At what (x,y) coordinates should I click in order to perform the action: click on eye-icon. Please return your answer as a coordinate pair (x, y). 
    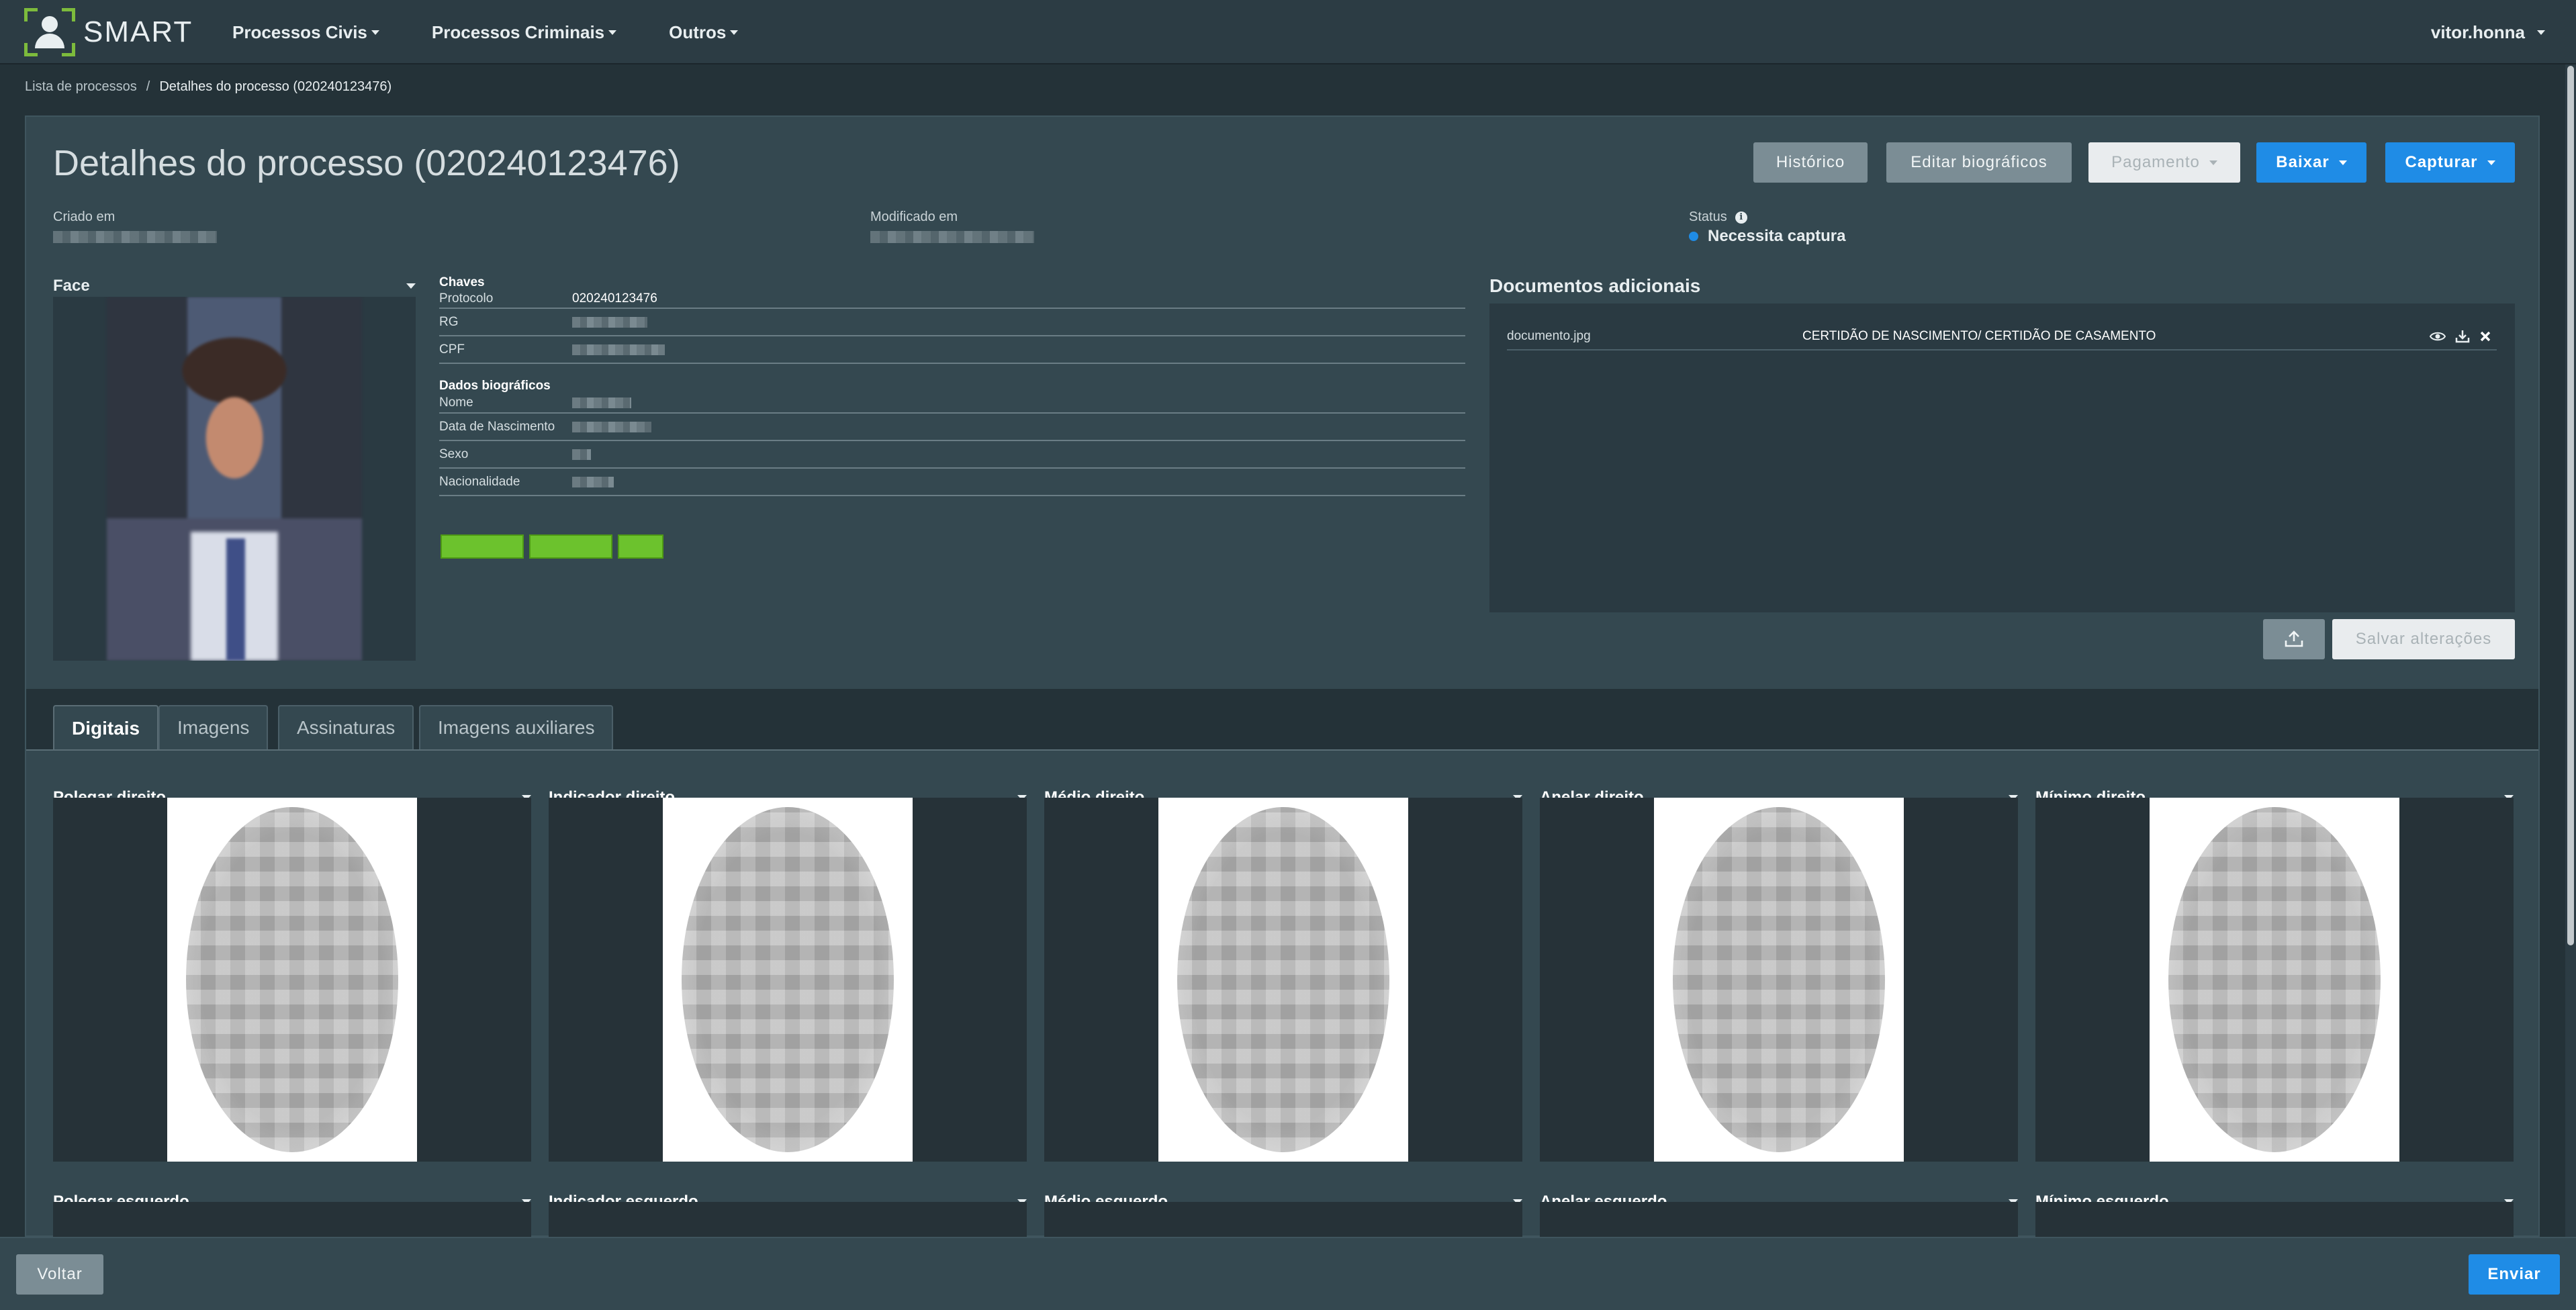
    Looking at the image, I should click on (2438, 336).